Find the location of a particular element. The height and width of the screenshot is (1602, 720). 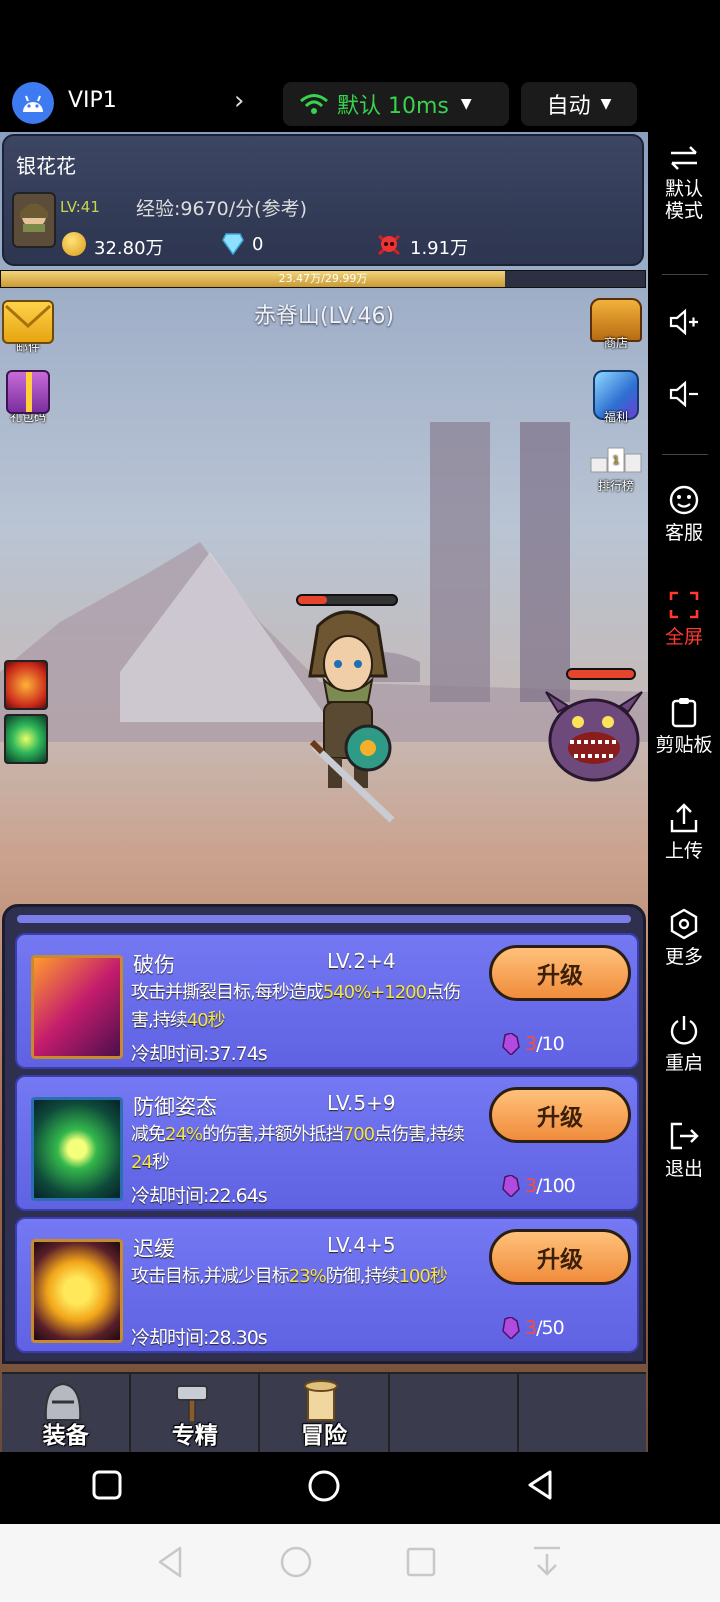

host-sidebar: 默认 模式 客服 全屏 剪贴板 上传 更多 重启 退出 is located at coordinates (684, 790).